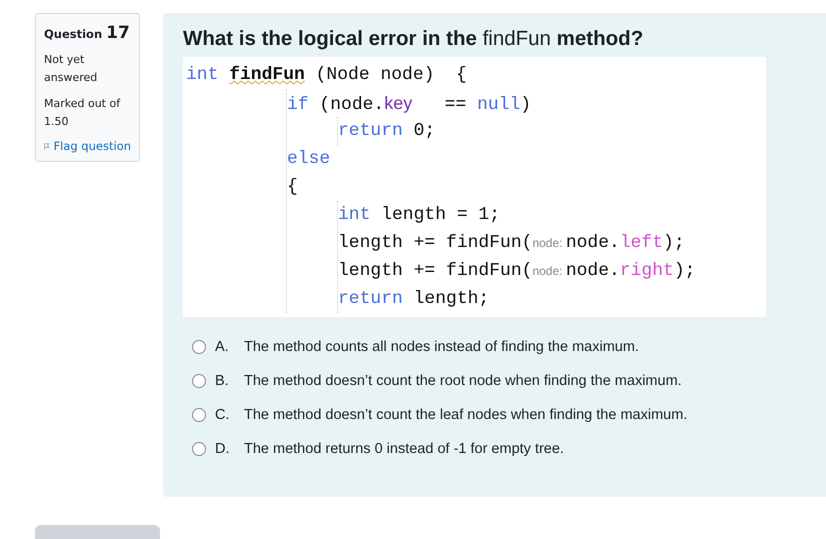 The width and height of the screenshot is (826, 539). I want to click on flag-icon, so click(47, 146).